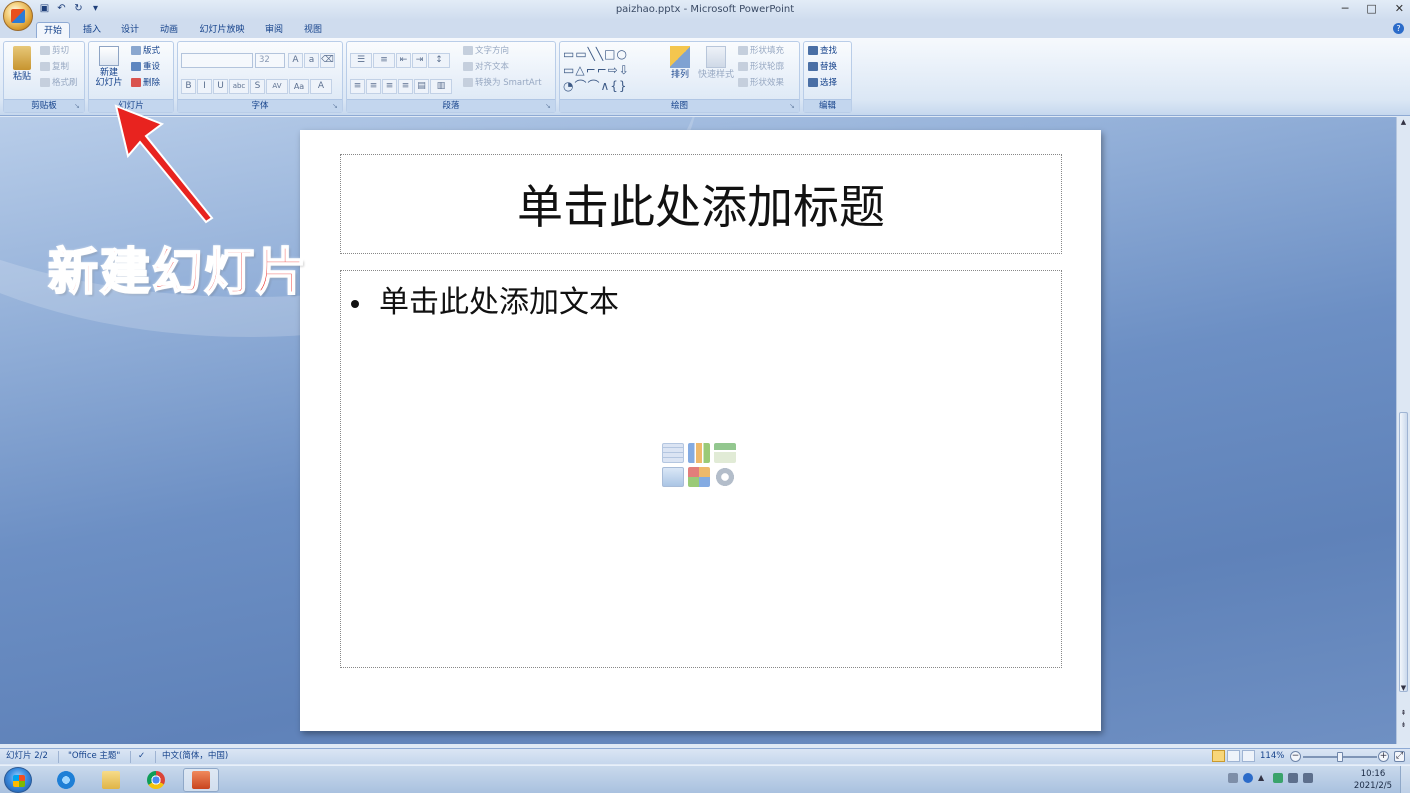  I want to click on normal-view-icon, so click(1218, 756).